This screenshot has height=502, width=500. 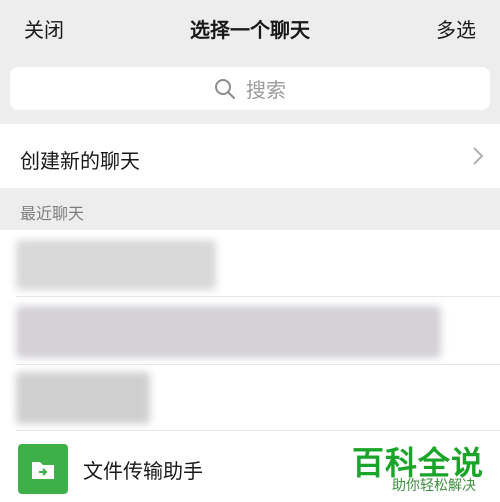 I want to click on chat-item-2-blurred, so click(x=228, y=332).